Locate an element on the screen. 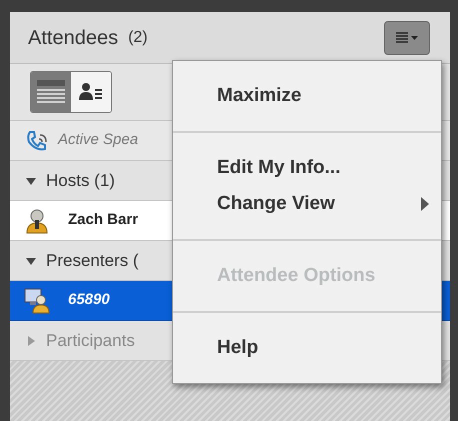 The height and width of the screenshot is (421, 458). panel-menu-button is located at coordinates (407, 37).